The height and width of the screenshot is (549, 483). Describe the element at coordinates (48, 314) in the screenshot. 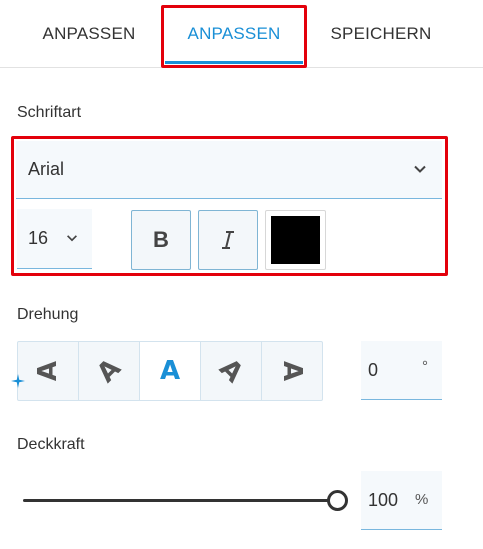

I see `rotation-section-label: Drehung` at that location.